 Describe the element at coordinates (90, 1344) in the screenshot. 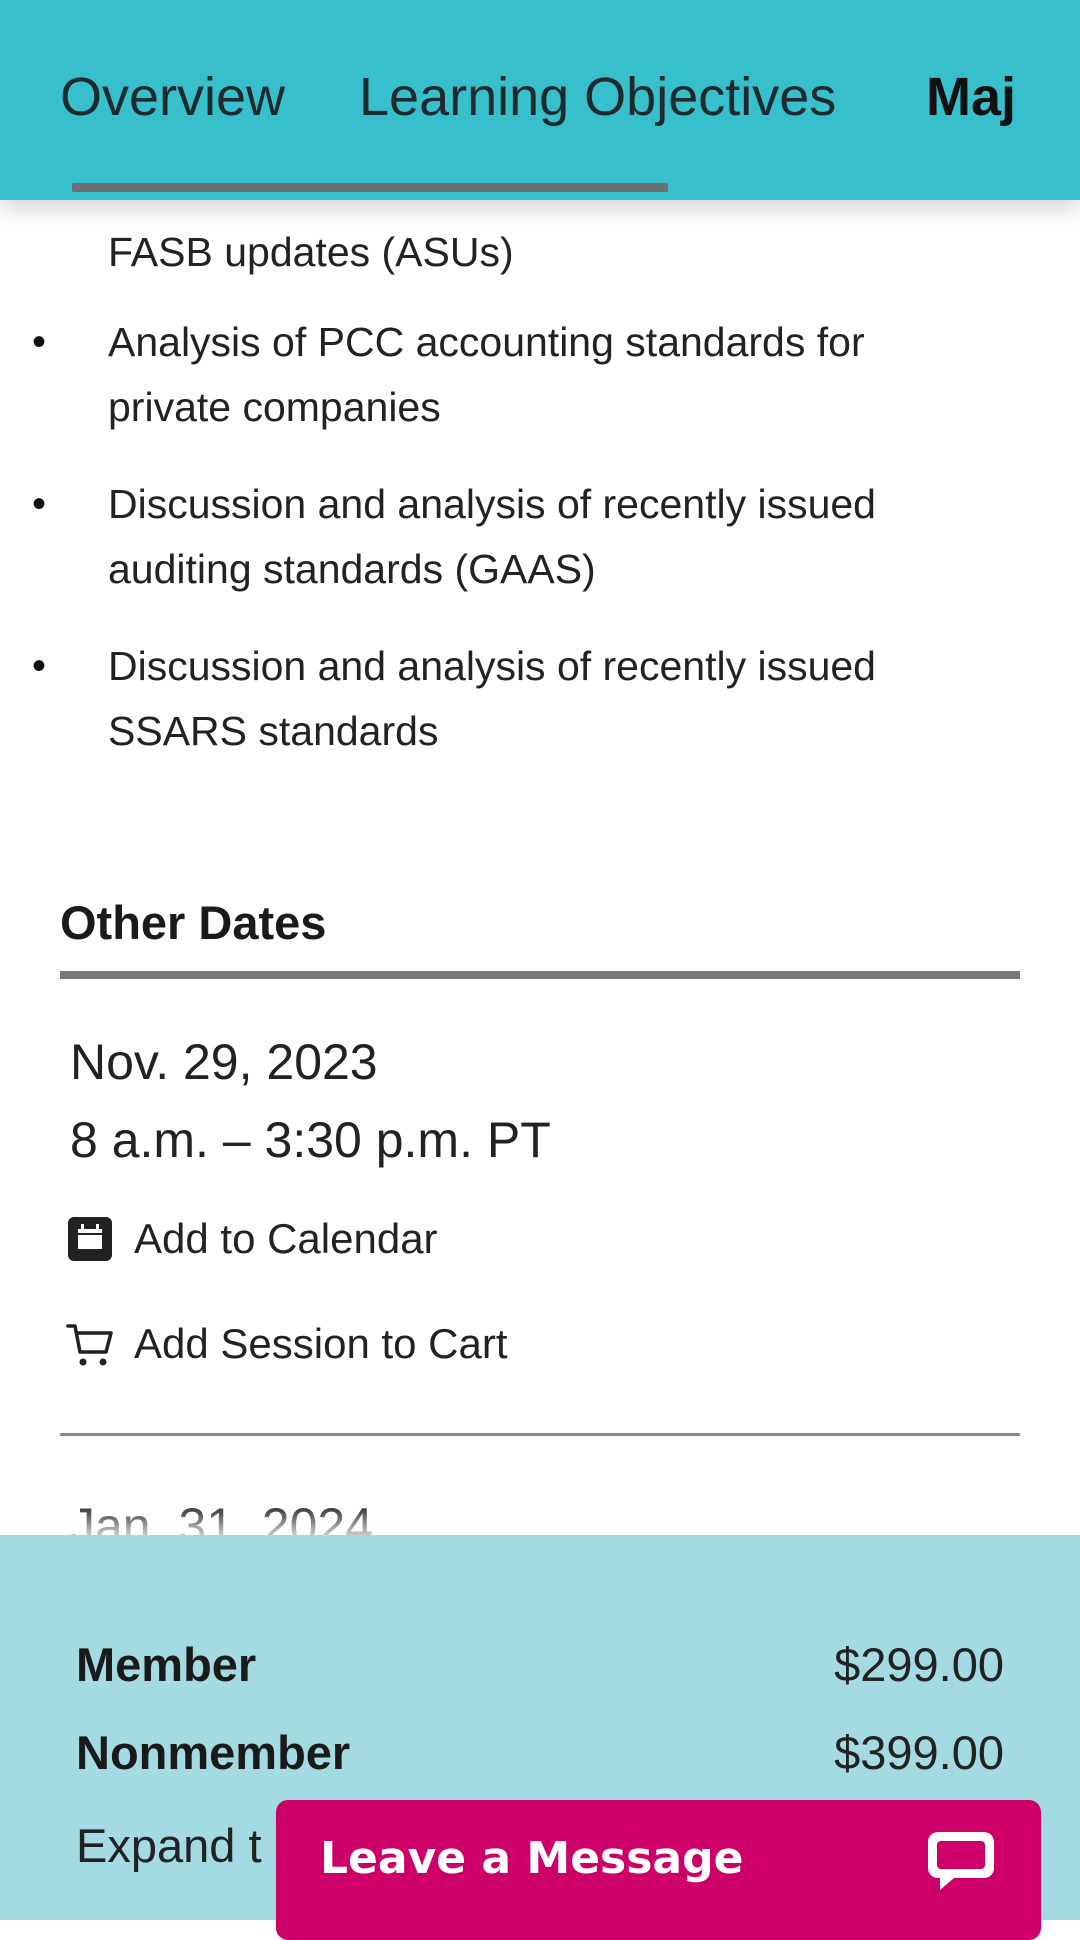

I see `cart-icon` at that location.